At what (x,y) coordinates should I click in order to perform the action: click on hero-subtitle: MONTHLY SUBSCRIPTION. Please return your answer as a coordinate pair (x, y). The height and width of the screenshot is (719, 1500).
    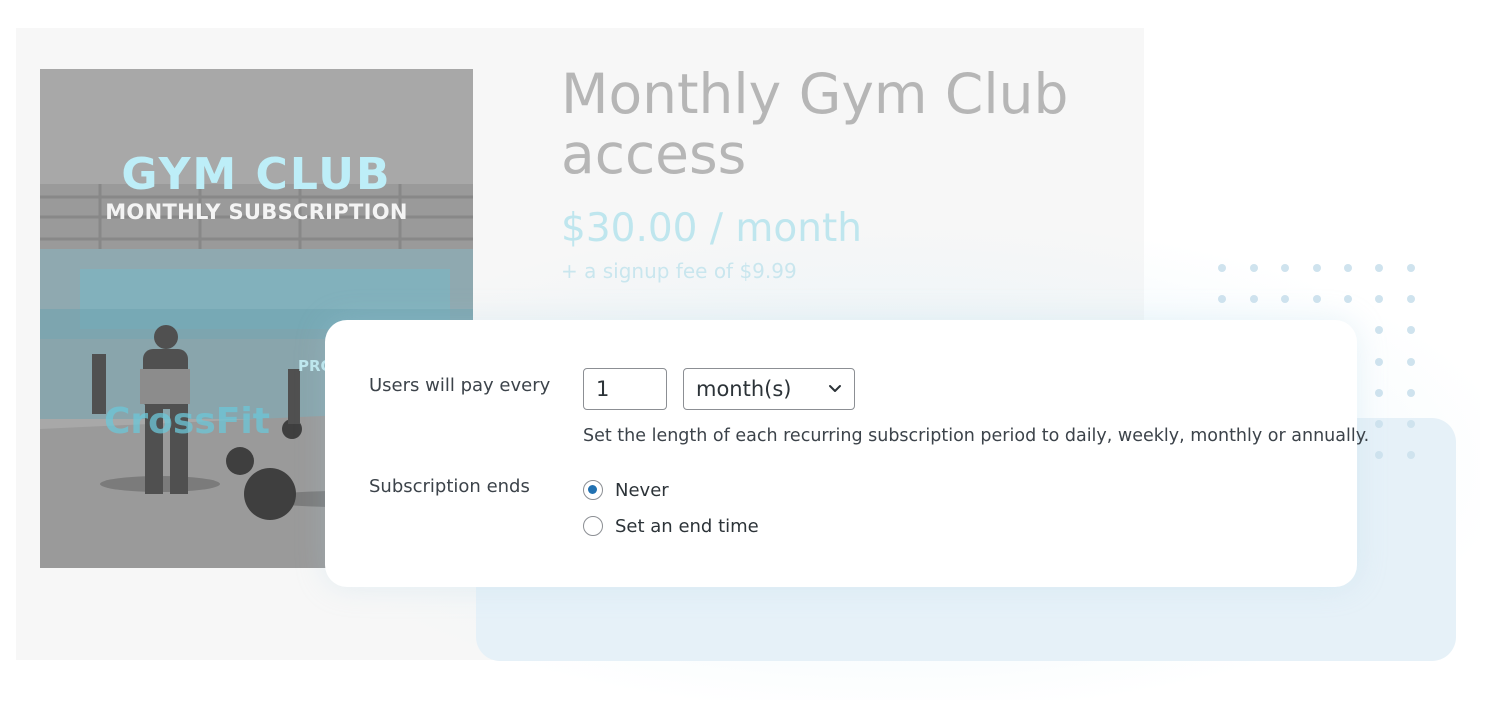
    Looking at the image, I should click on (256, 212).